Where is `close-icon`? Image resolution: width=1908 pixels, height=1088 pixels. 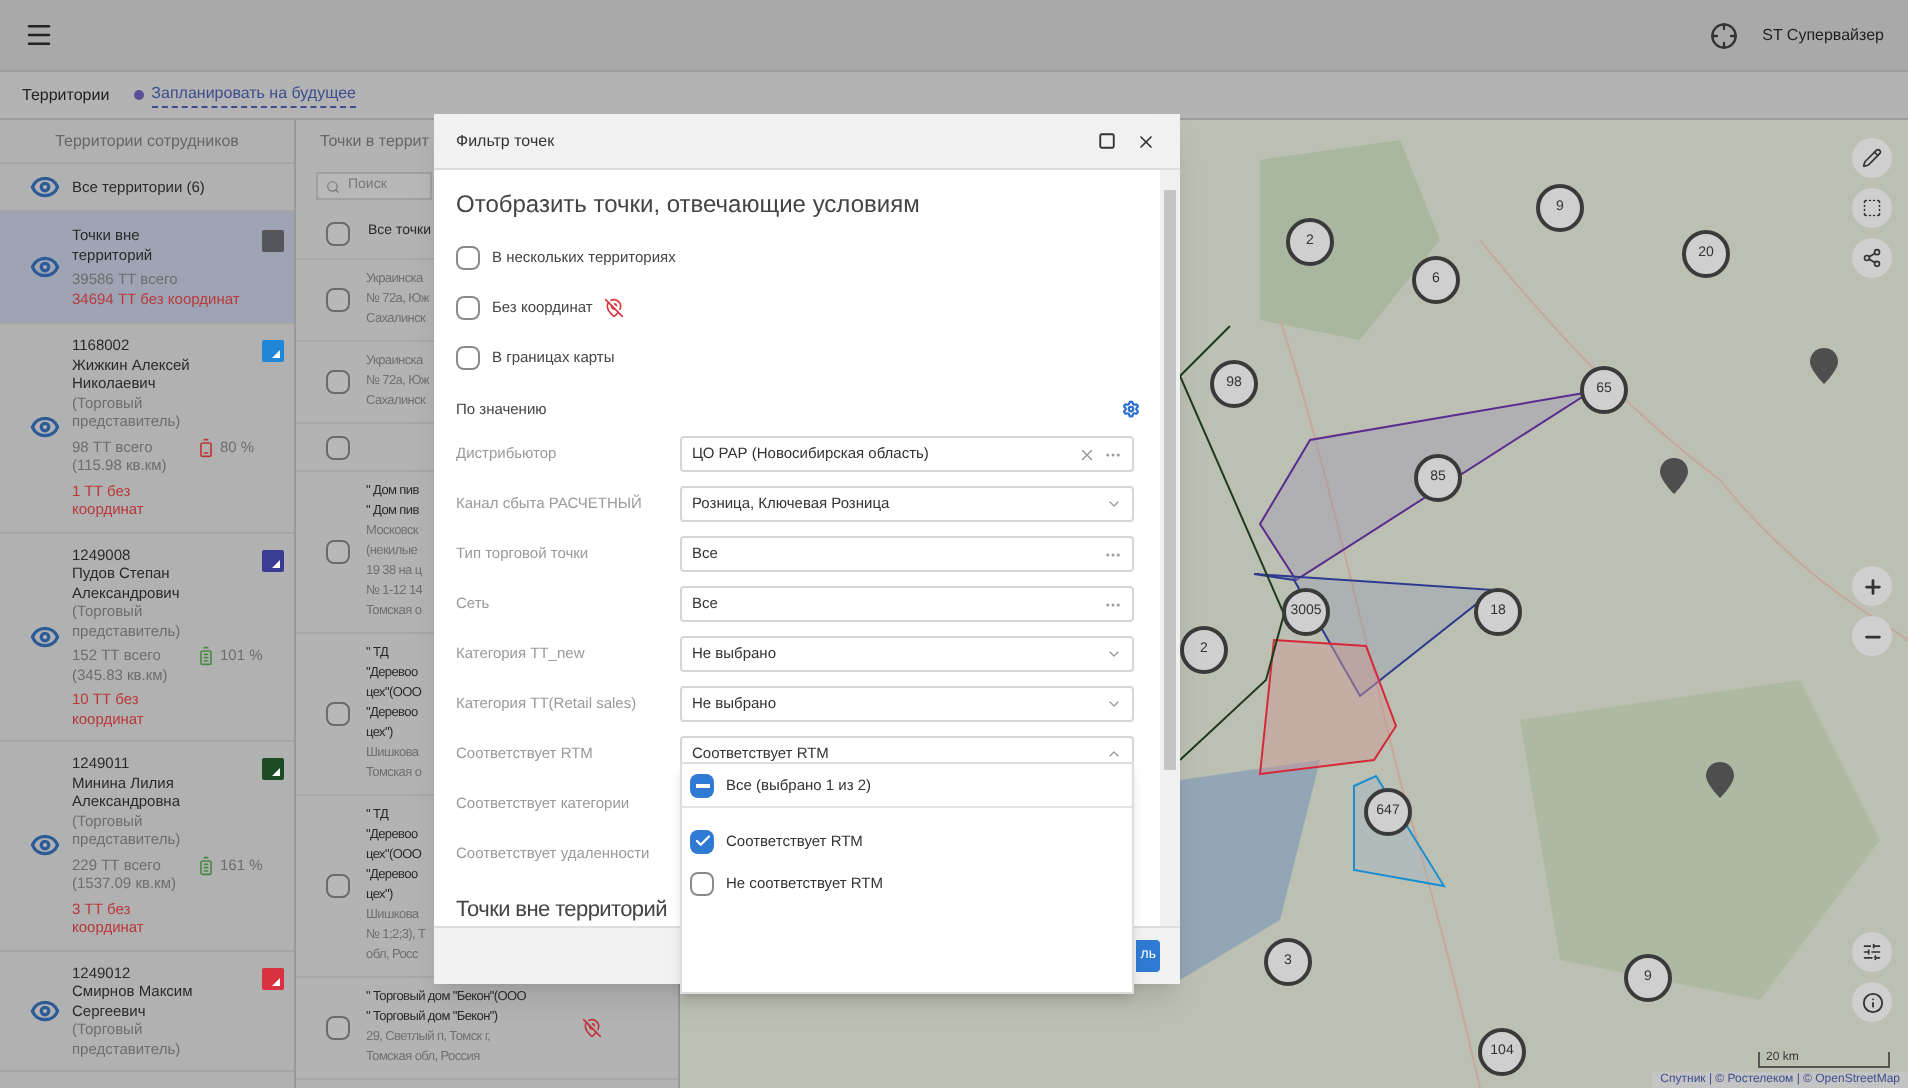 close-icon is located at coordinates (1146, 141).